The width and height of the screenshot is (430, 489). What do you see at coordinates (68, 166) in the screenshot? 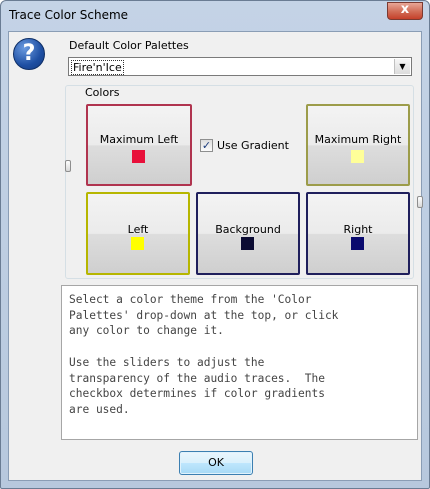
I see `left-transparency-slider` at bounding box center [68, 166].